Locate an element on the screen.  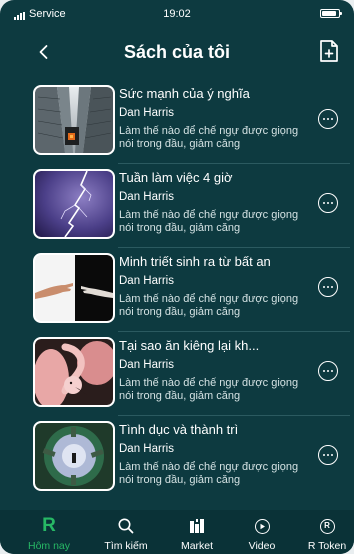
status-time: 19:02 is located at coordinates (177, 14).